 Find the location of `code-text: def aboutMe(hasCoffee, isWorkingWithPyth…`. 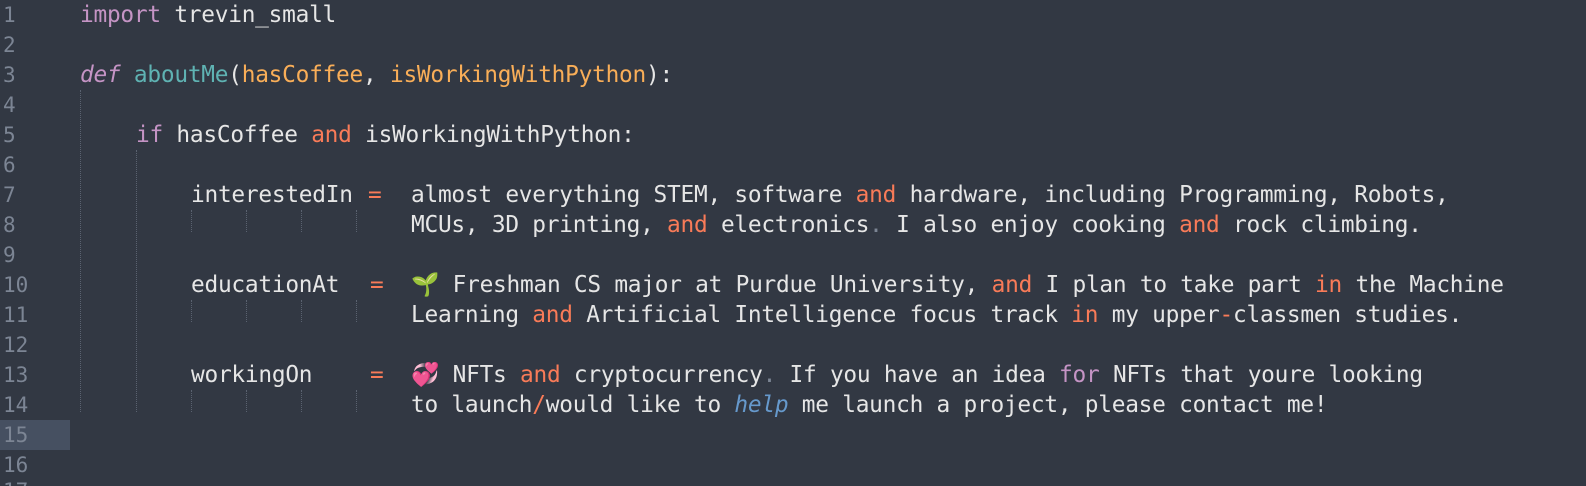

code-text: def aboutMe(hasCoffee, isWorkingWithPyth… is located at coordinates (376, 75).